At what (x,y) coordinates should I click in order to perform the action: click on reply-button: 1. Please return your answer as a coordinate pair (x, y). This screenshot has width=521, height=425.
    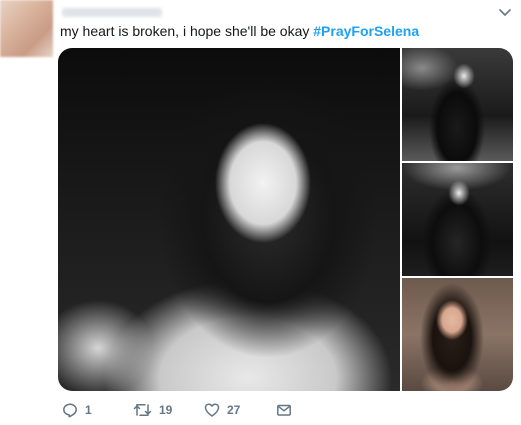
    Looking at the image, I should click on (77, 410).